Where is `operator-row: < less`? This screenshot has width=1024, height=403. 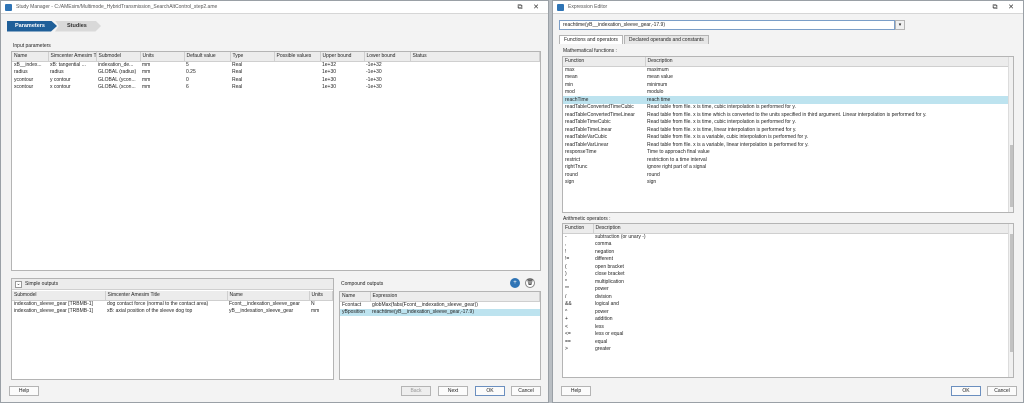 operator-row: < less is located at coordinates (786, 327).